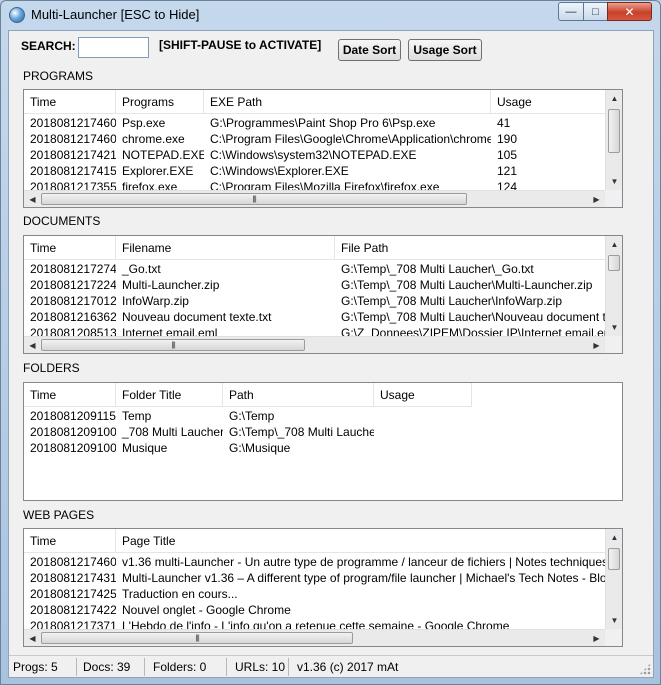 This screenshot has height=685, width=661. What do you see at coordinates (160, 102) in the screenshot?
I see `programs-col-programs: Programs` at bounding box center [160, 102].